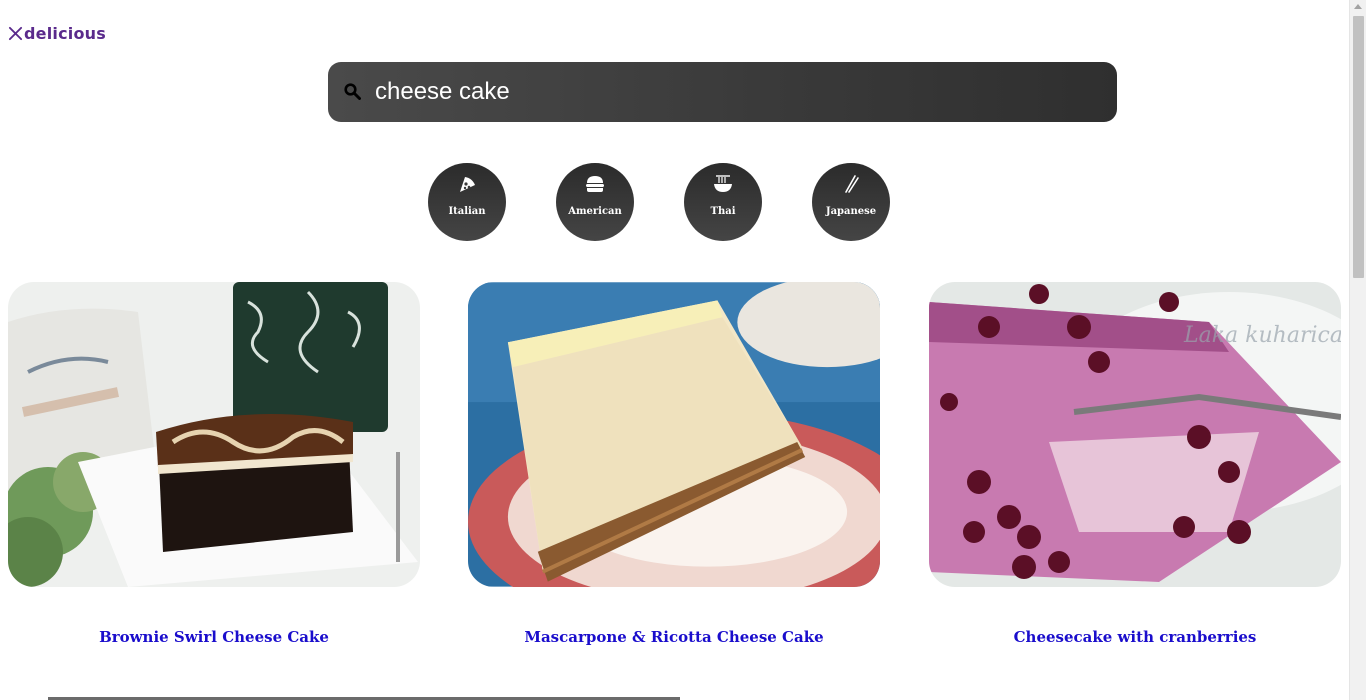  I want to click on recipe-title: Cheesecake with cranberries, so click(1135, 637).